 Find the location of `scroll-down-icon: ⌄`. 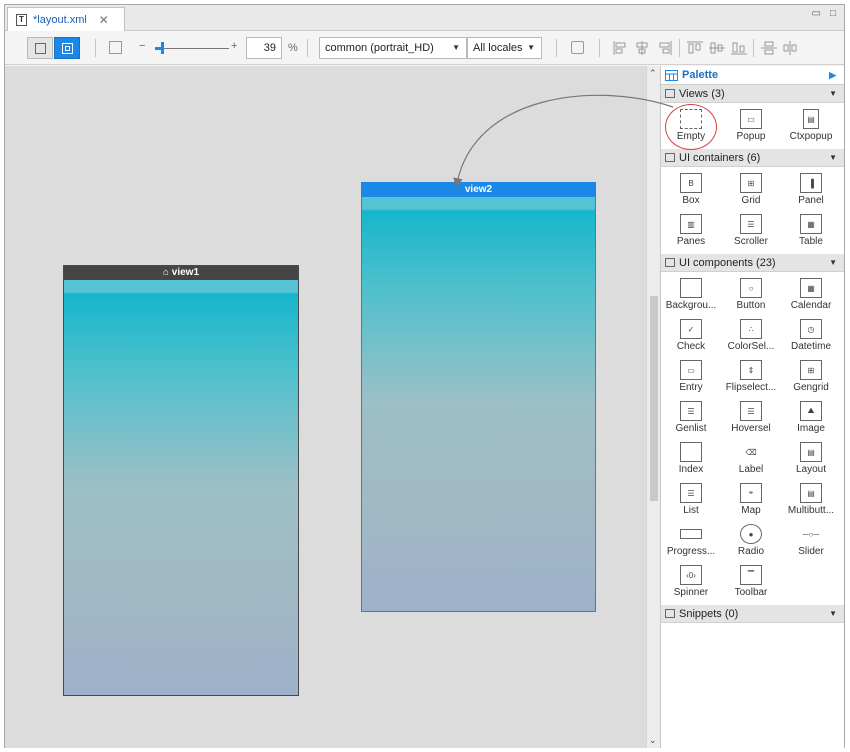

scroll-down-icon: ⌄ is located at coordinates (653, 740).